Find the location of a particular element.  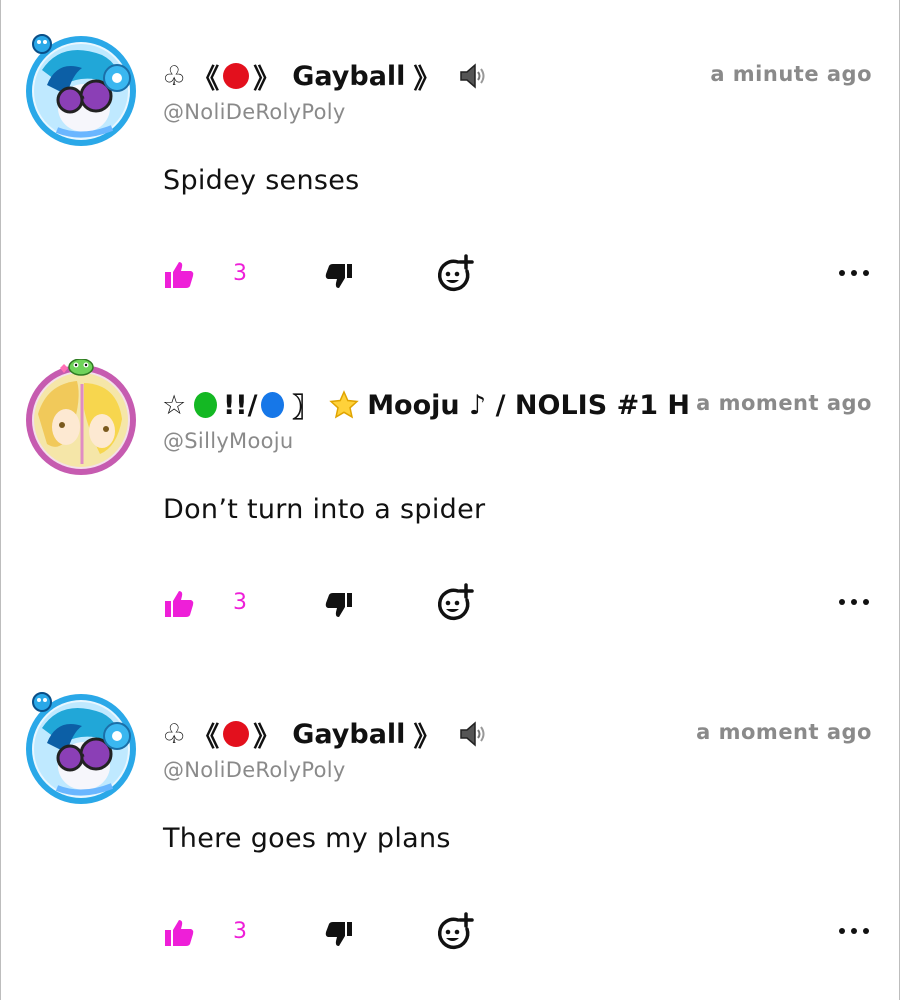

green-circle-icon is located at coordinates (205, 405).